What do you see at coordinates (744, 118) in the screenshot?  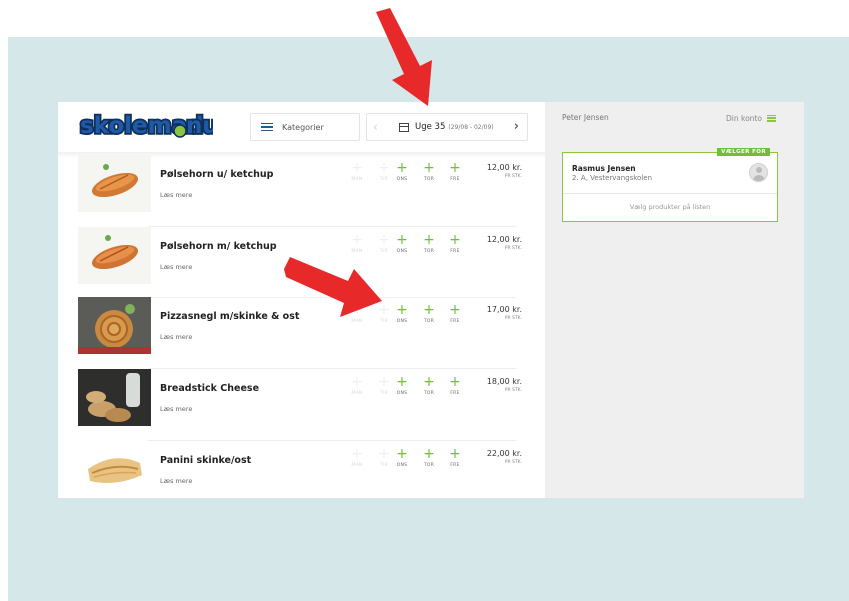 I see `account-label: Din konto` at bounding box center [744, 118].